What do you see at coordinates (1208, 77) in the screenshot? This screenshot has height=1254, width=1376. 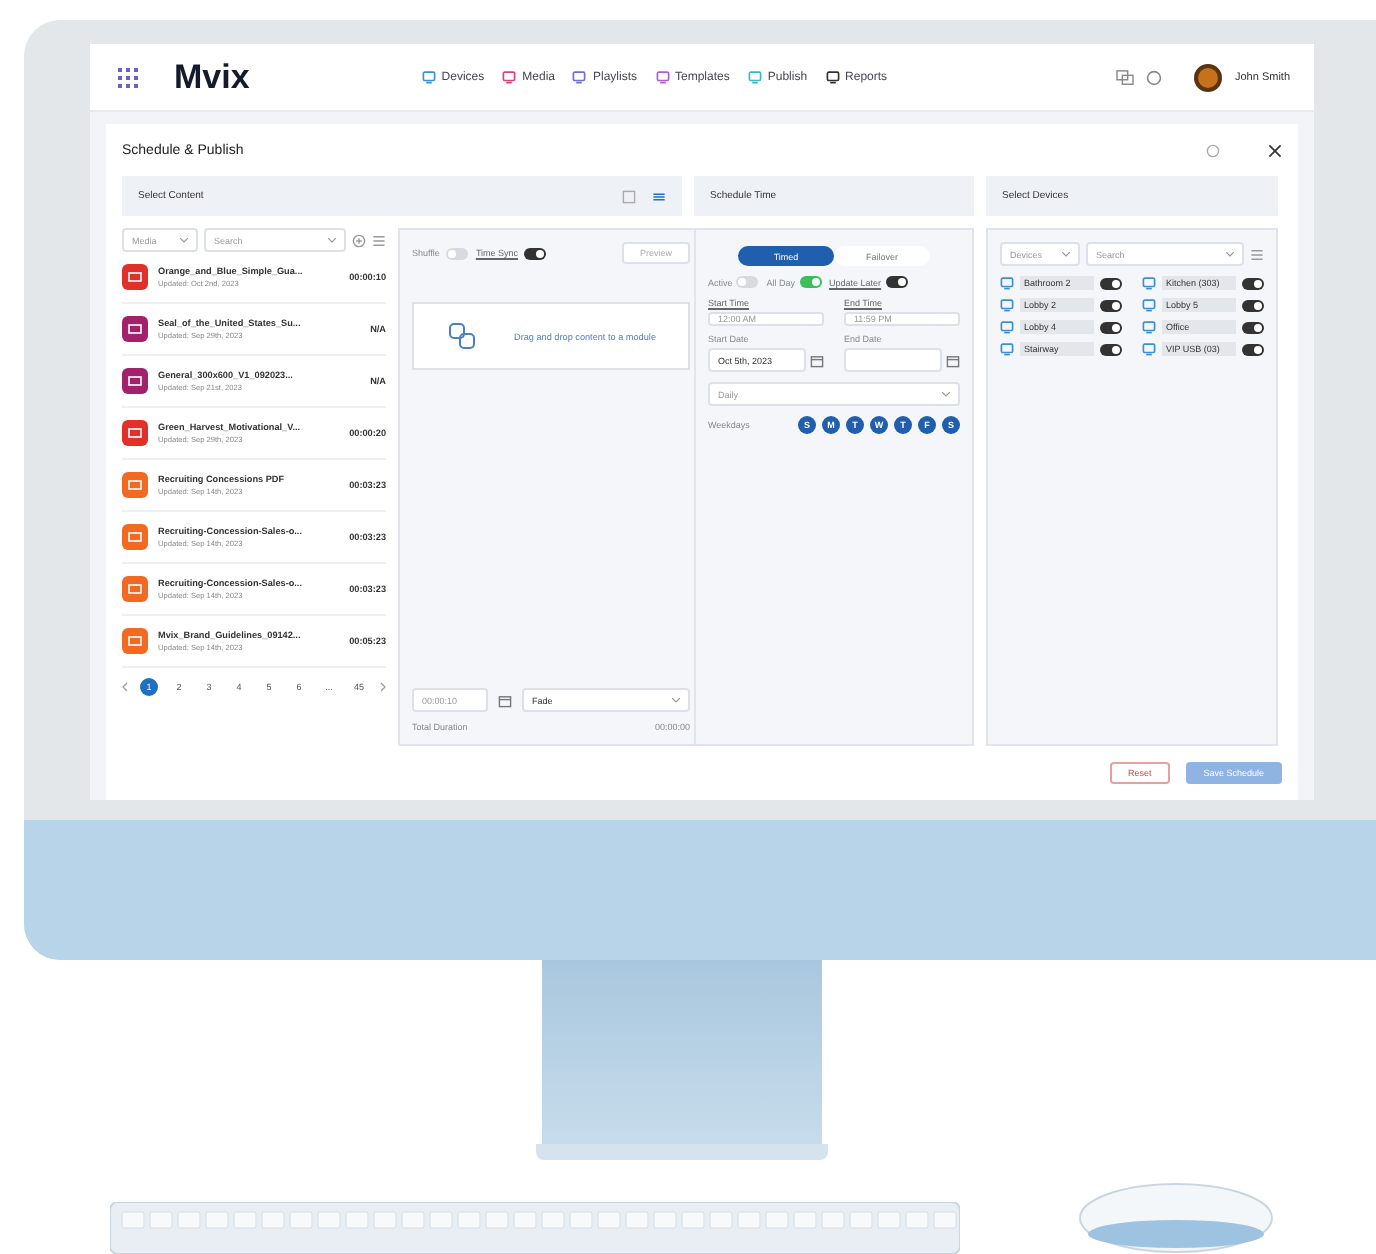 I see `avatar` at bounding box center [1208, 77].